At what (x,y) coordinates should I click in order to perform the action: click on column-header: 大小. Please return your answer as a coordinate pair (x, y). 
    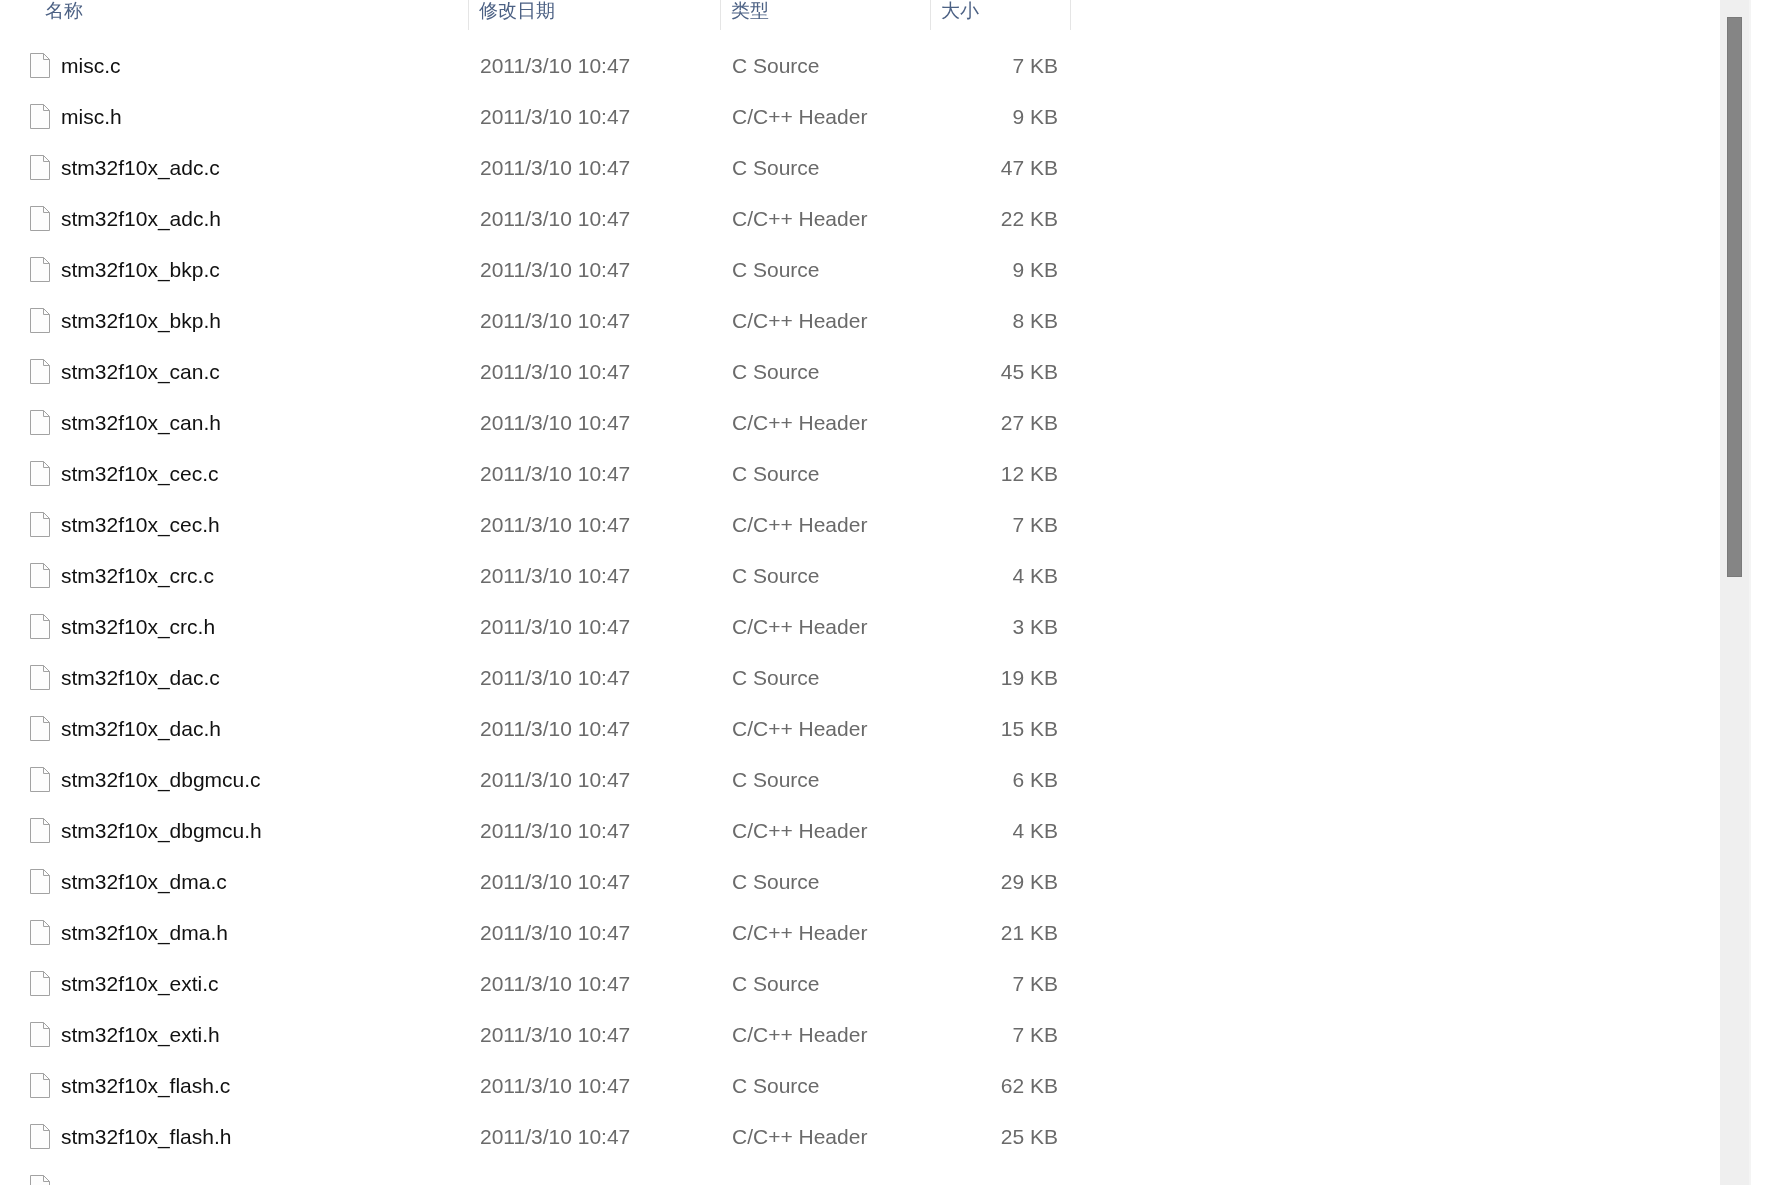
    Looking at the image, I should click on (960, 11).